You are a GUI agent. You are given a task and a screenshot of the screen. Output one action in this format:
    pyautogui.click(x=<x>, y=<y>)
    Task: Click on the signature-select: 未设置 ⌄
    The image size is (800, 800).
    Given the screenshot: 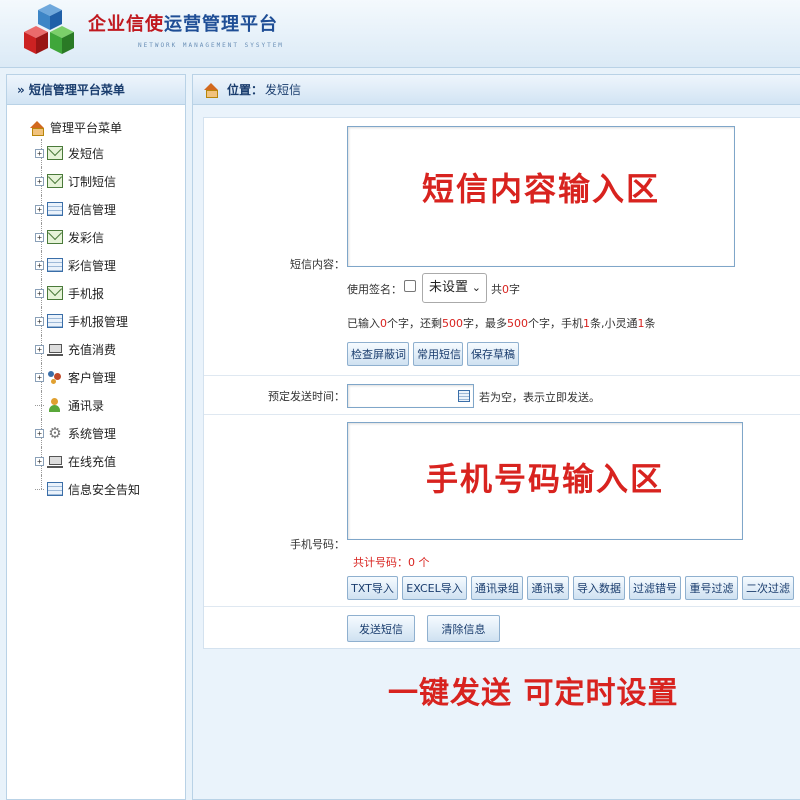 What is the action you would take?
    pyautogui.click(x=454, y=288)
    